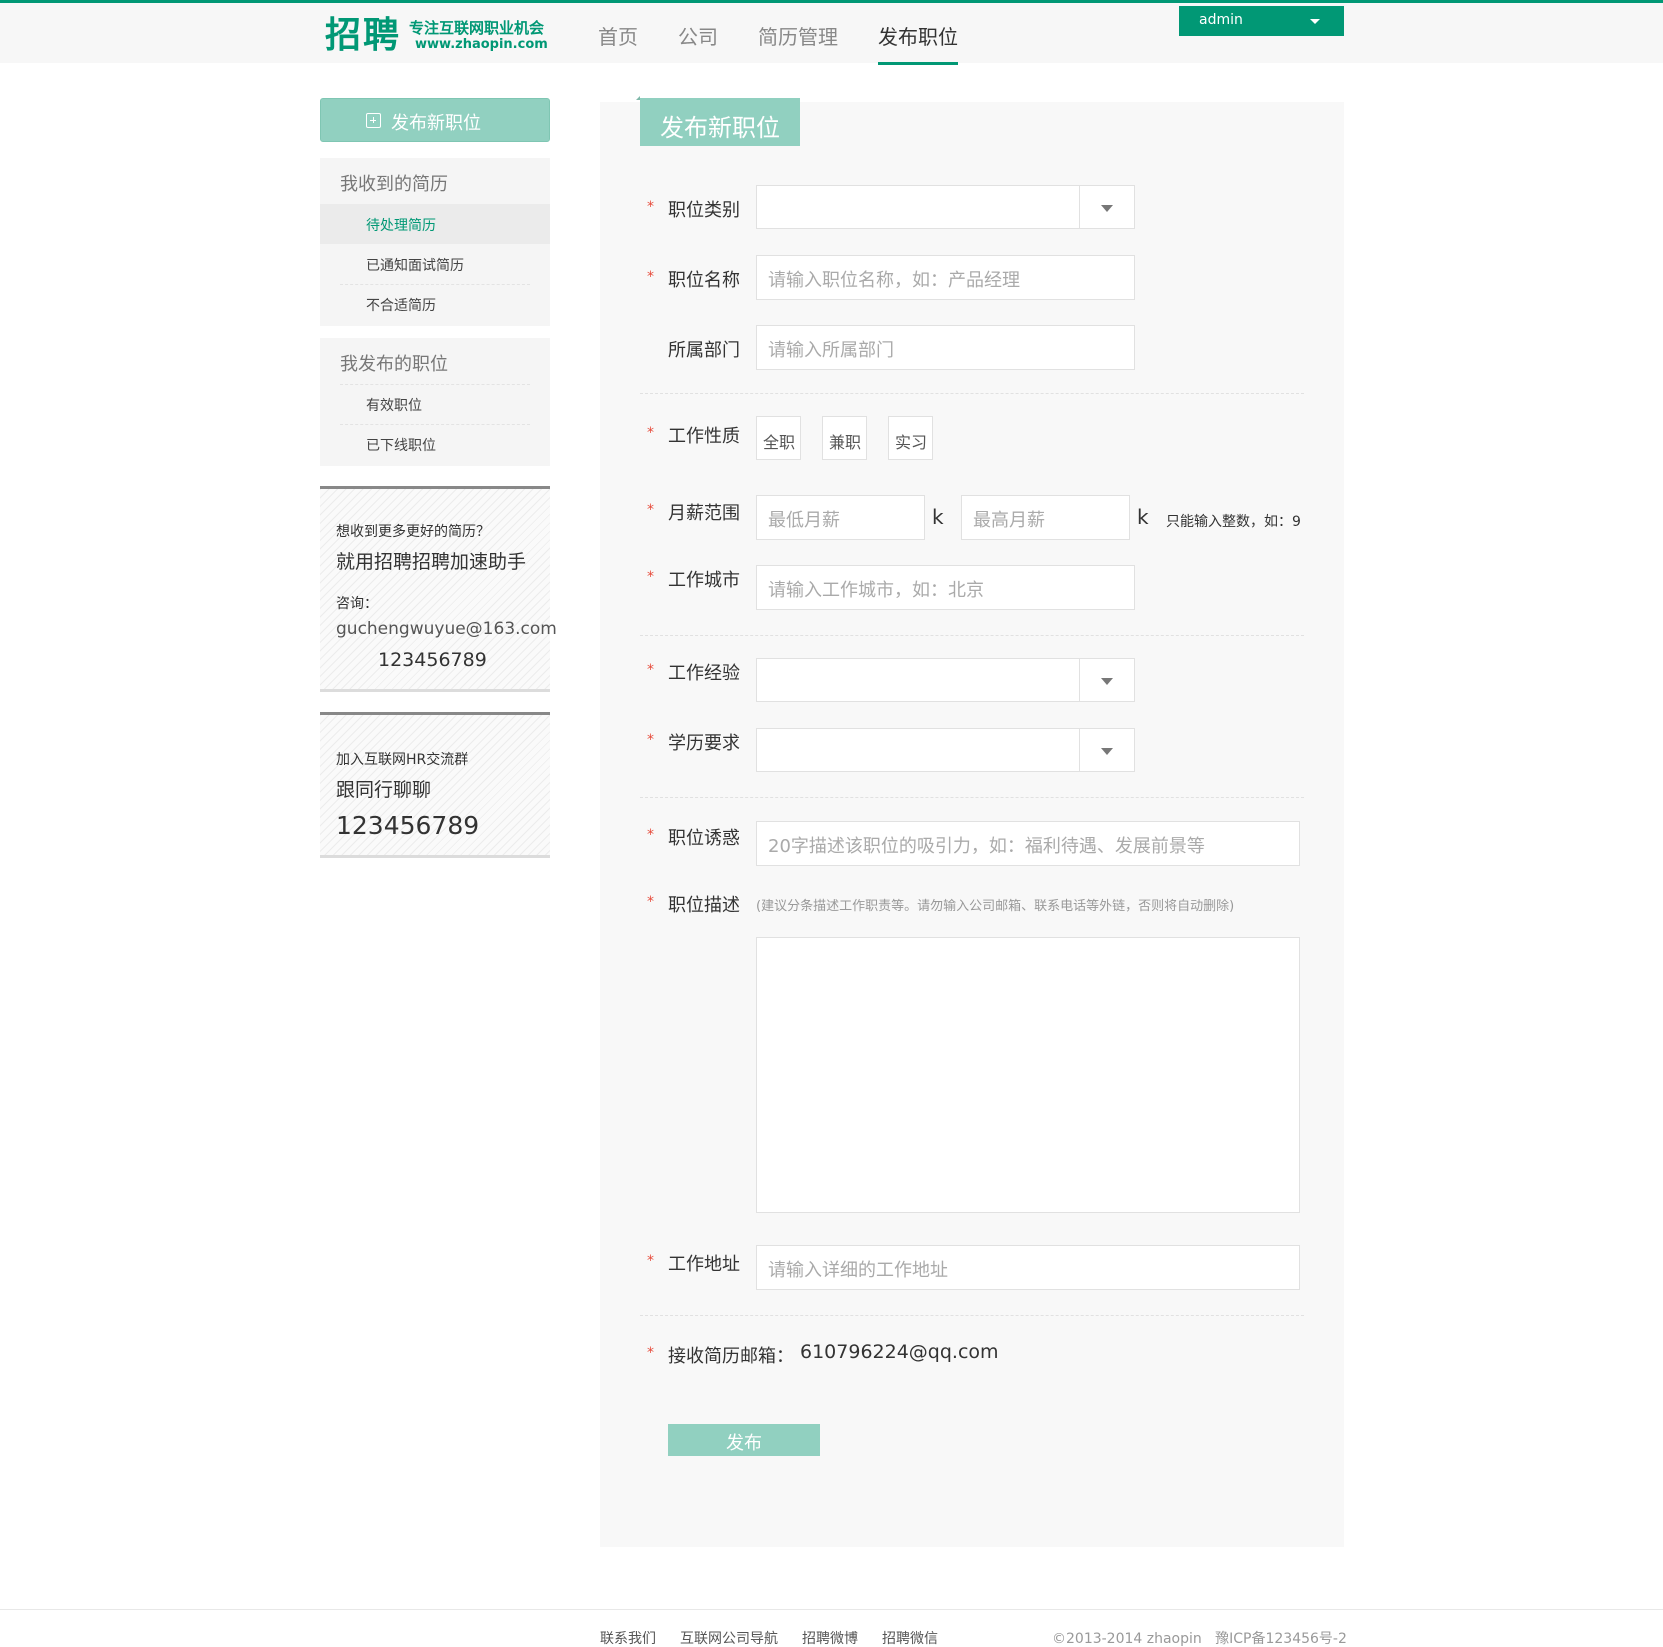 The image size is (1663, 1647). I want to click on logo-url: www.zhaopin.com, so click(481, 44).